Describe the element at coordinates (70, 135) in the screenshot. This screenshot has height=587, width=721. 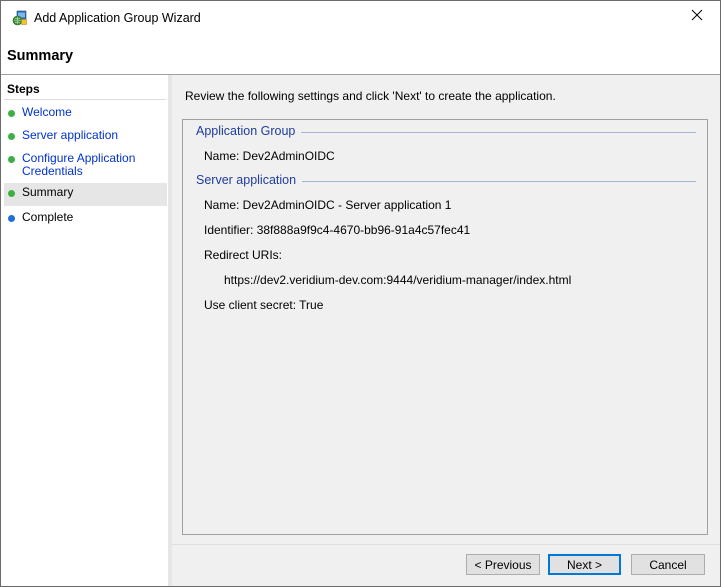
I see `step-label: Server application` at that location.